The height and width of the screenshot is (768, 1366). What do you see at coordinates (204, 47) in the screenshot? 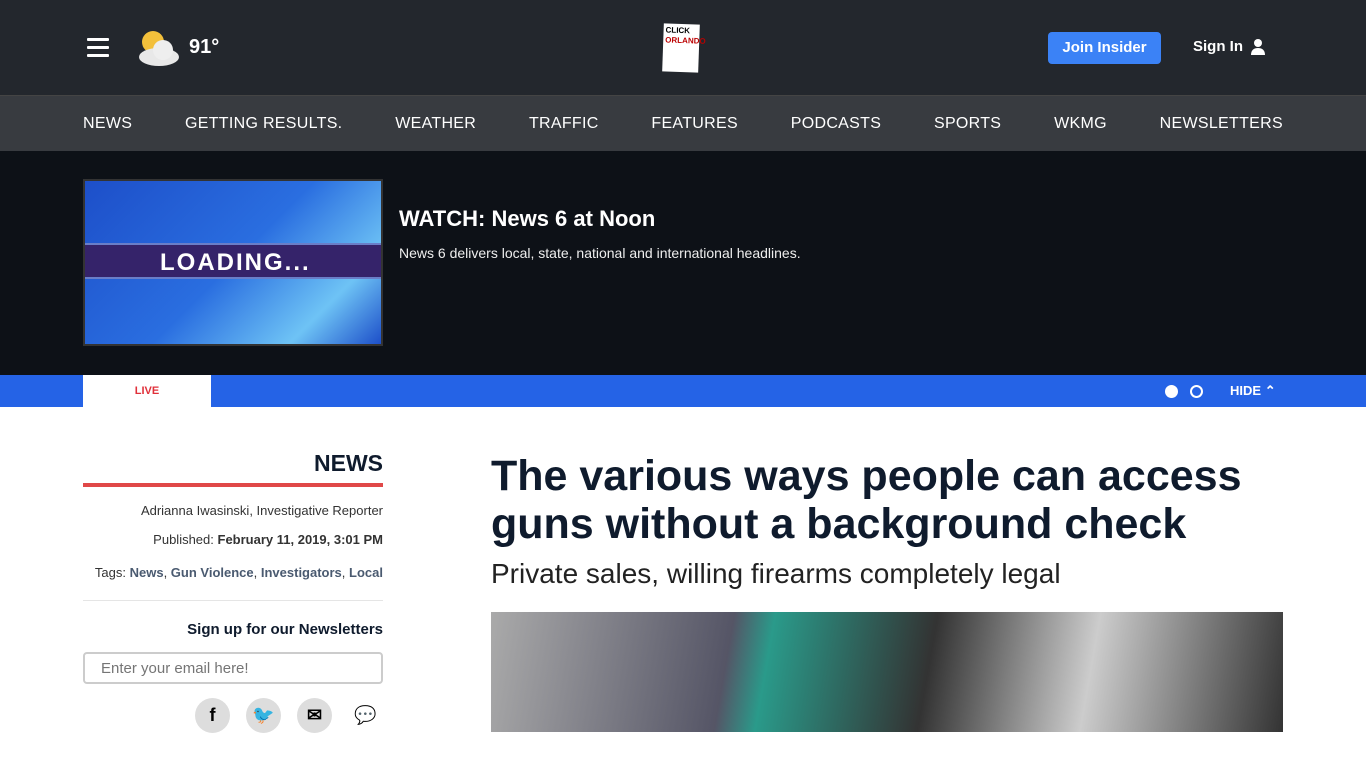
I see `temperature: 91°` at bounding box center [204, 47].